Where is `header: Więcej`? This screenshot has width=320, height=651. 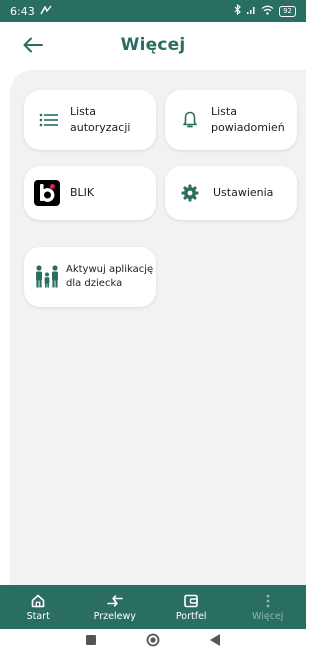 header: Więcej is located at coordinates (153, 45).